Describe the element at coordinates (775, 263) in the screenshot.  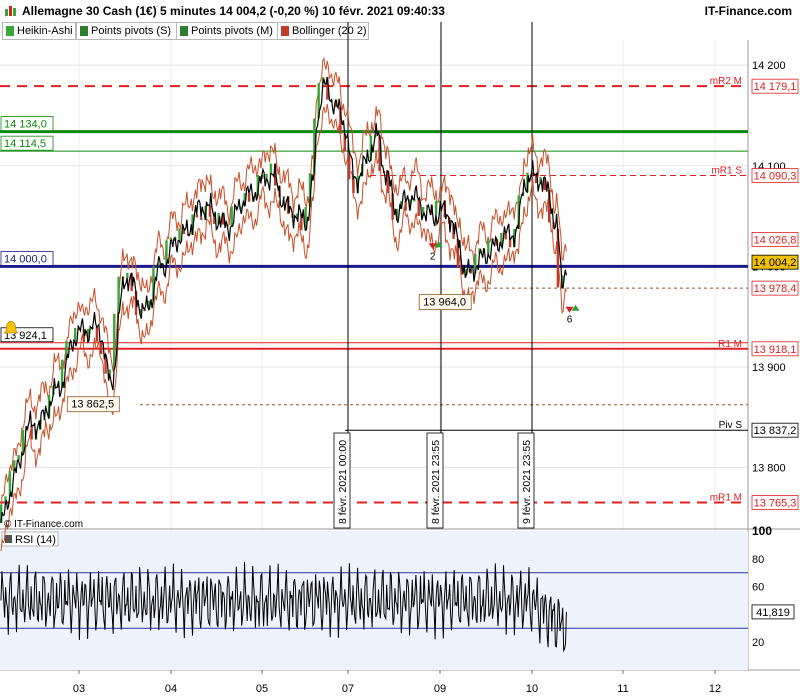
I see `price-label: 14 004,2` at that location.